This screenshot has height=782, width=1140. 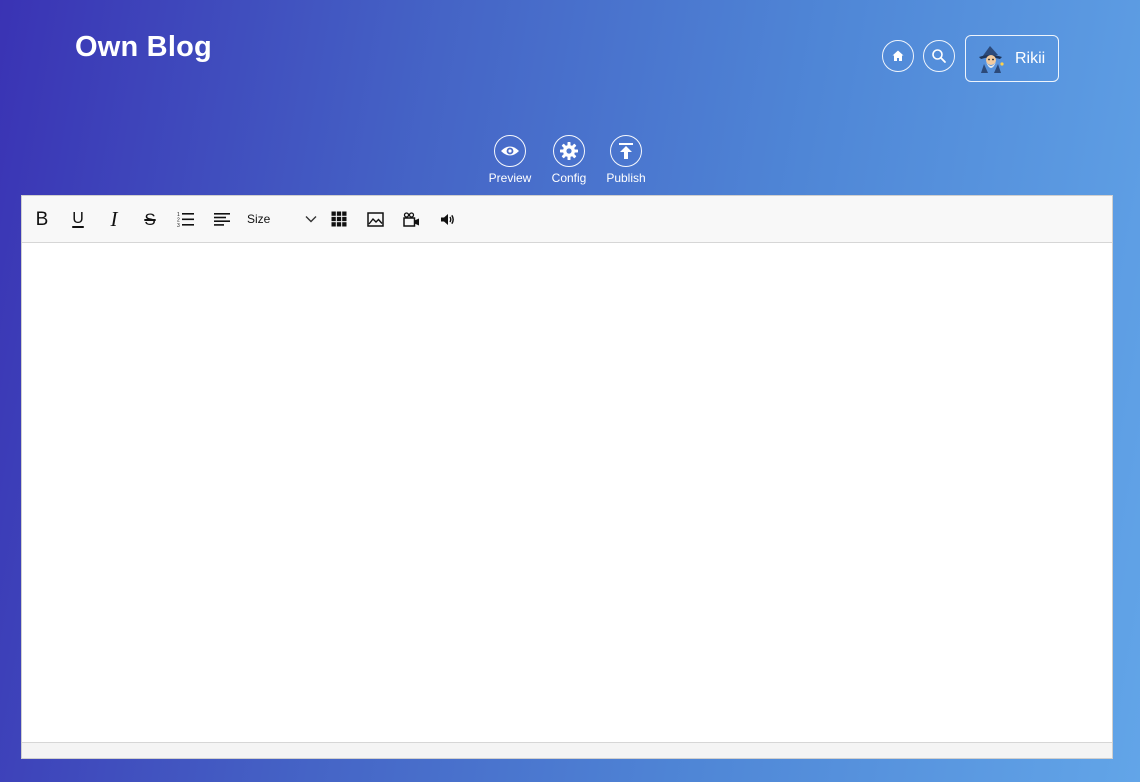 I want to click on preview-icon-ring, so click(x=510, y=151).